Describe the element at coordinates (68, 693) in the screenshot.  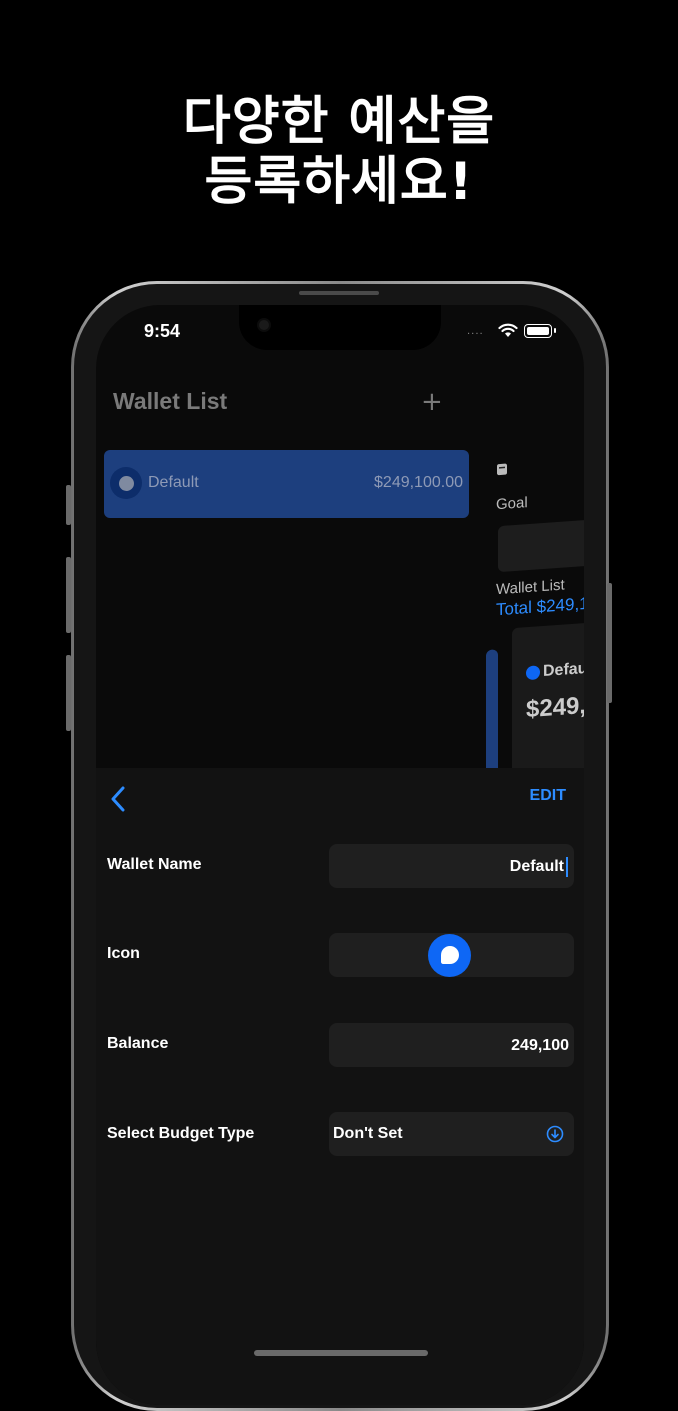
I see `side-button-volume-down` at that location.